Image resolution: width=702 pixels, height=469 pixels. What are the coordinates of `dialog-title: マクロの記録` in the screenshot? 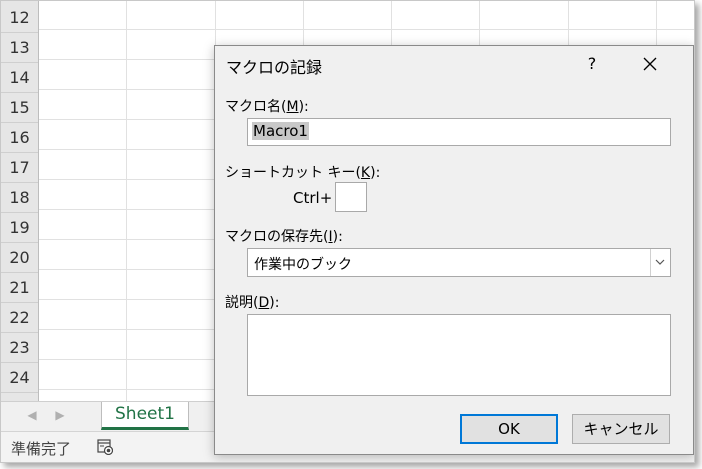 It's located at (274, 67).